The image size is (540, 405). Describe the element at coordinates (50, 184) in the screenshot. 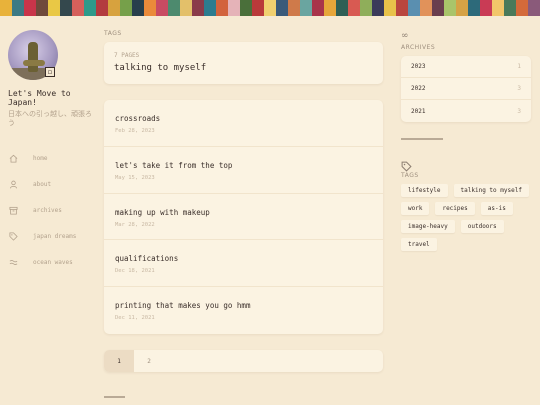

I see `nav-item-about: about` at that location.